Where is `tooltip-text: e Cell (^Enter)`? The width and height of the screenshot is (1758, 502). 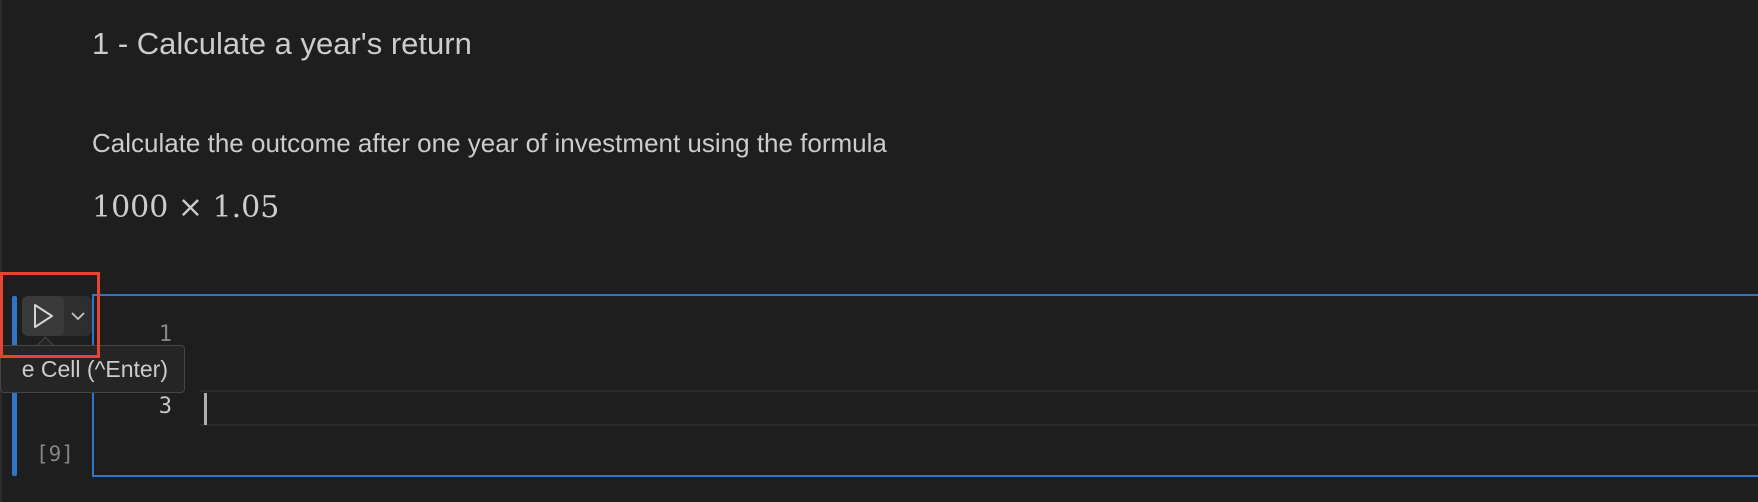
tooltip-text: e Cell (^Enter) is located at coordinates (94, 369).